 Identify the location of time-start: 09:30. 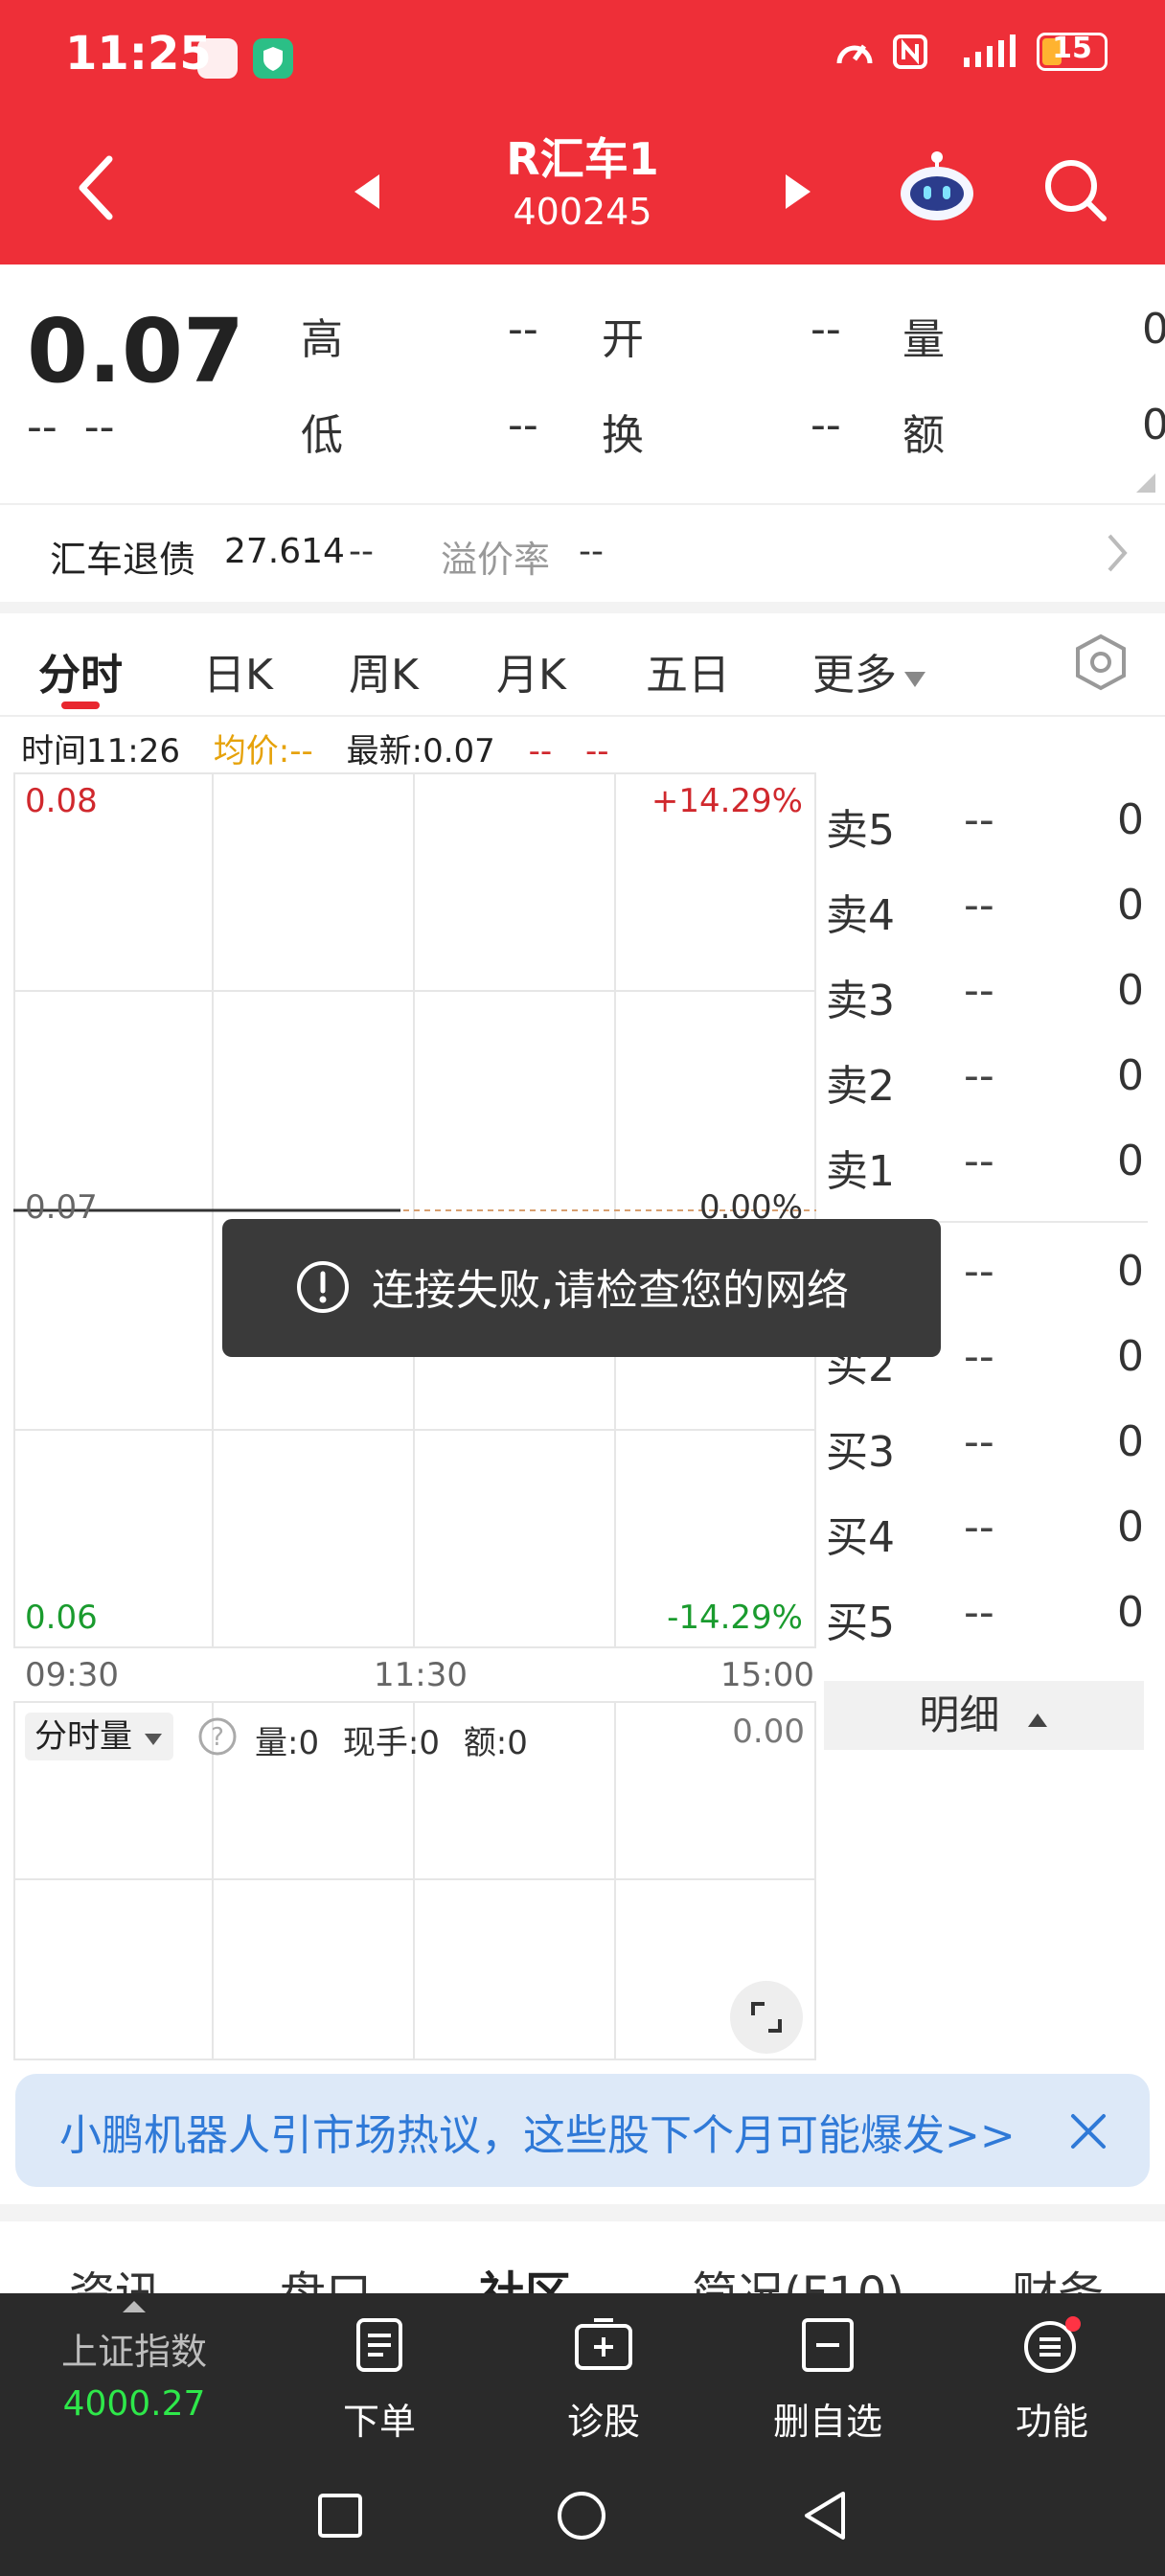
(72, 1675).